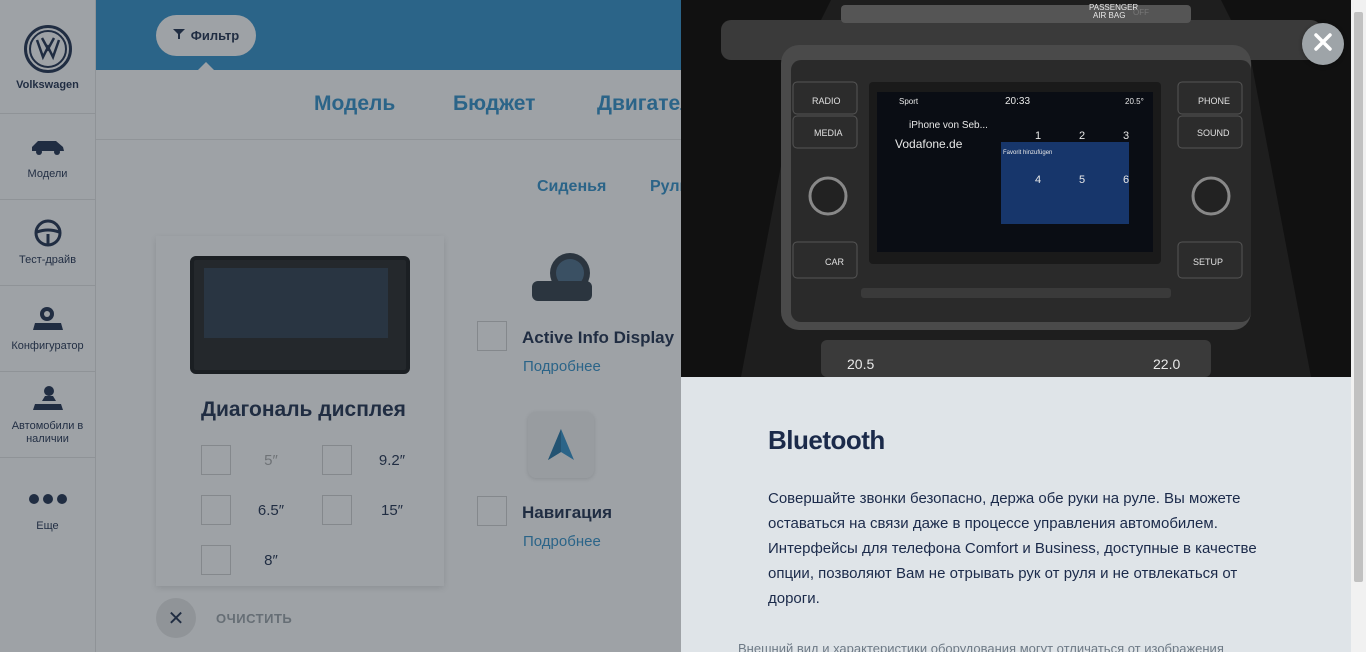  I want to click on preset-number: 3, so click(1126, 136).